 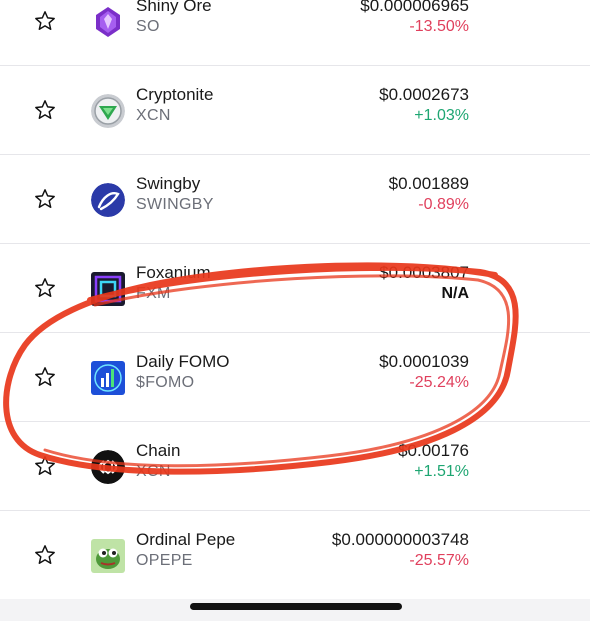 I want to click on pepe-frog-icon, so click(x=108, y=556).